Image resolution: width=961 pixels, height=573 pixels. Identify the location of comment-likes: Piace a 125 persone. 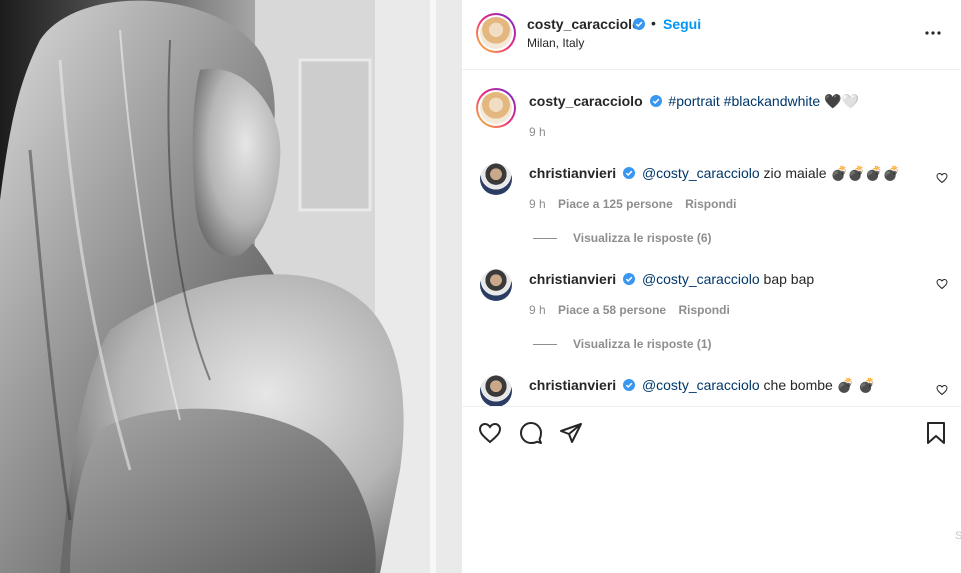
(615, 204).